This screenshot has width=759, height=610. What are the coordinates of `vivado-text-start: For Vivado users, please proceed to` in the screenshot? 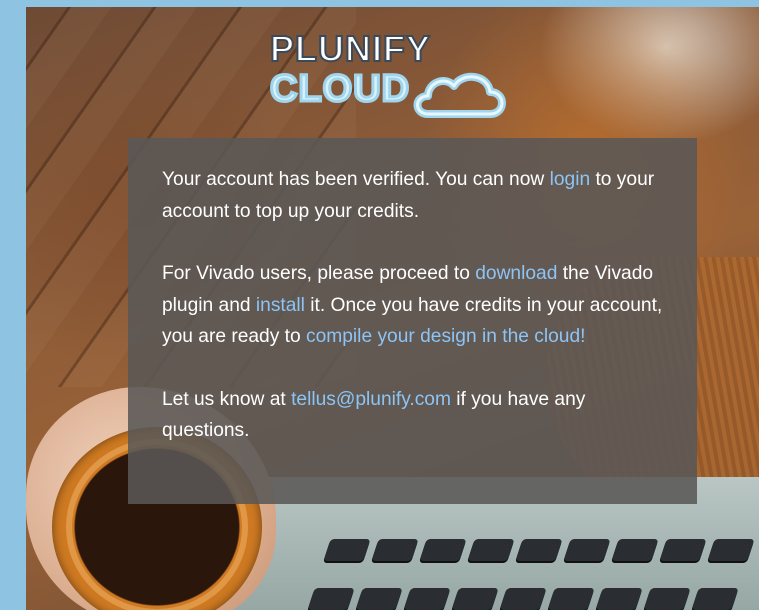 It's located at (319, 273).